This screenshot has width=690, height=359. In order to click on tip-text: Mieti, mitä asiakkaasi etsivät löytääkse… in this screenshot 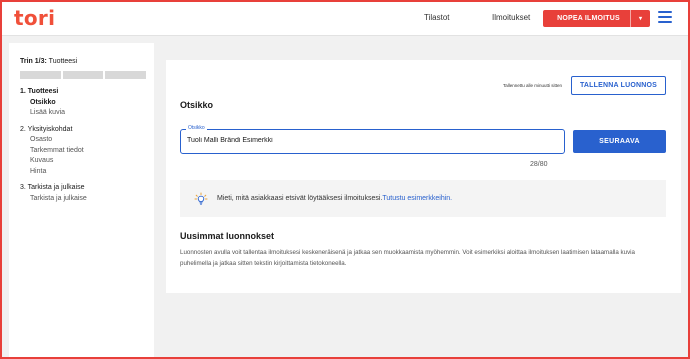, I will do `click(300, 198)`.